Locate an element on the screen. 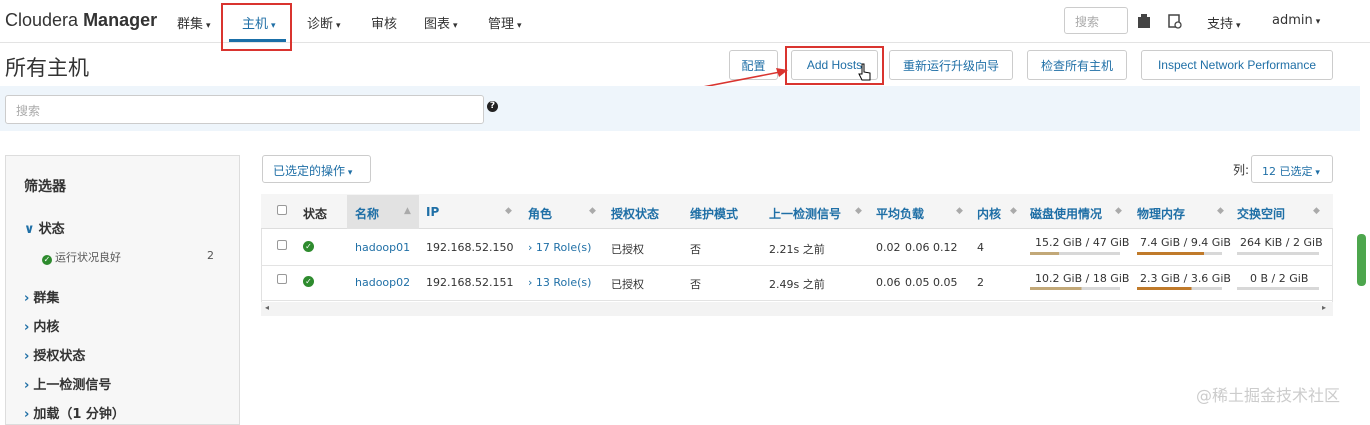  select-all-checkbox is located at coordinates (282, 210).